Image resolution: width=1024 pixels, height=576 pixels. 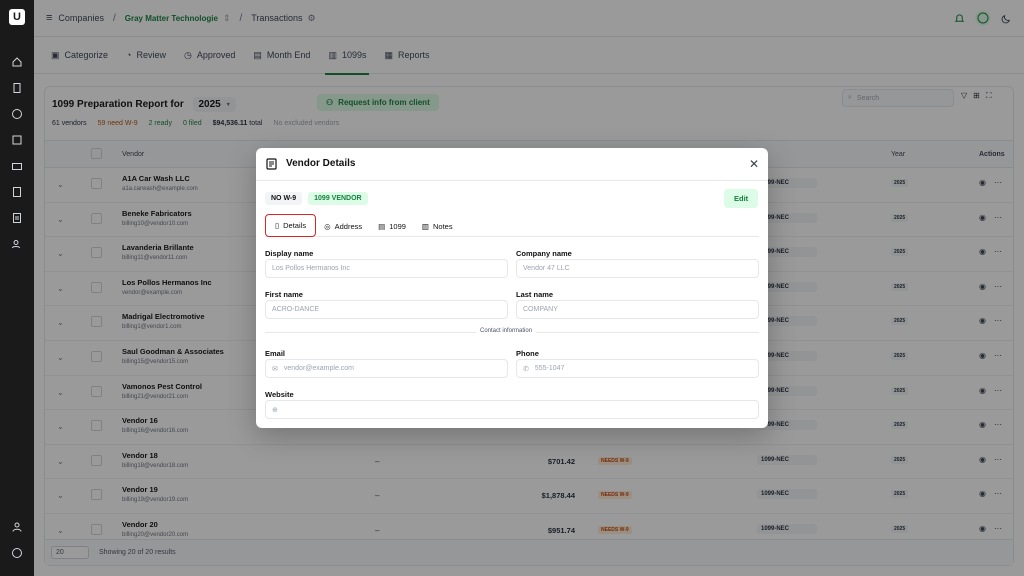 I want to click on tab-notes: ▥ Notes, so click(x=437, y=226).